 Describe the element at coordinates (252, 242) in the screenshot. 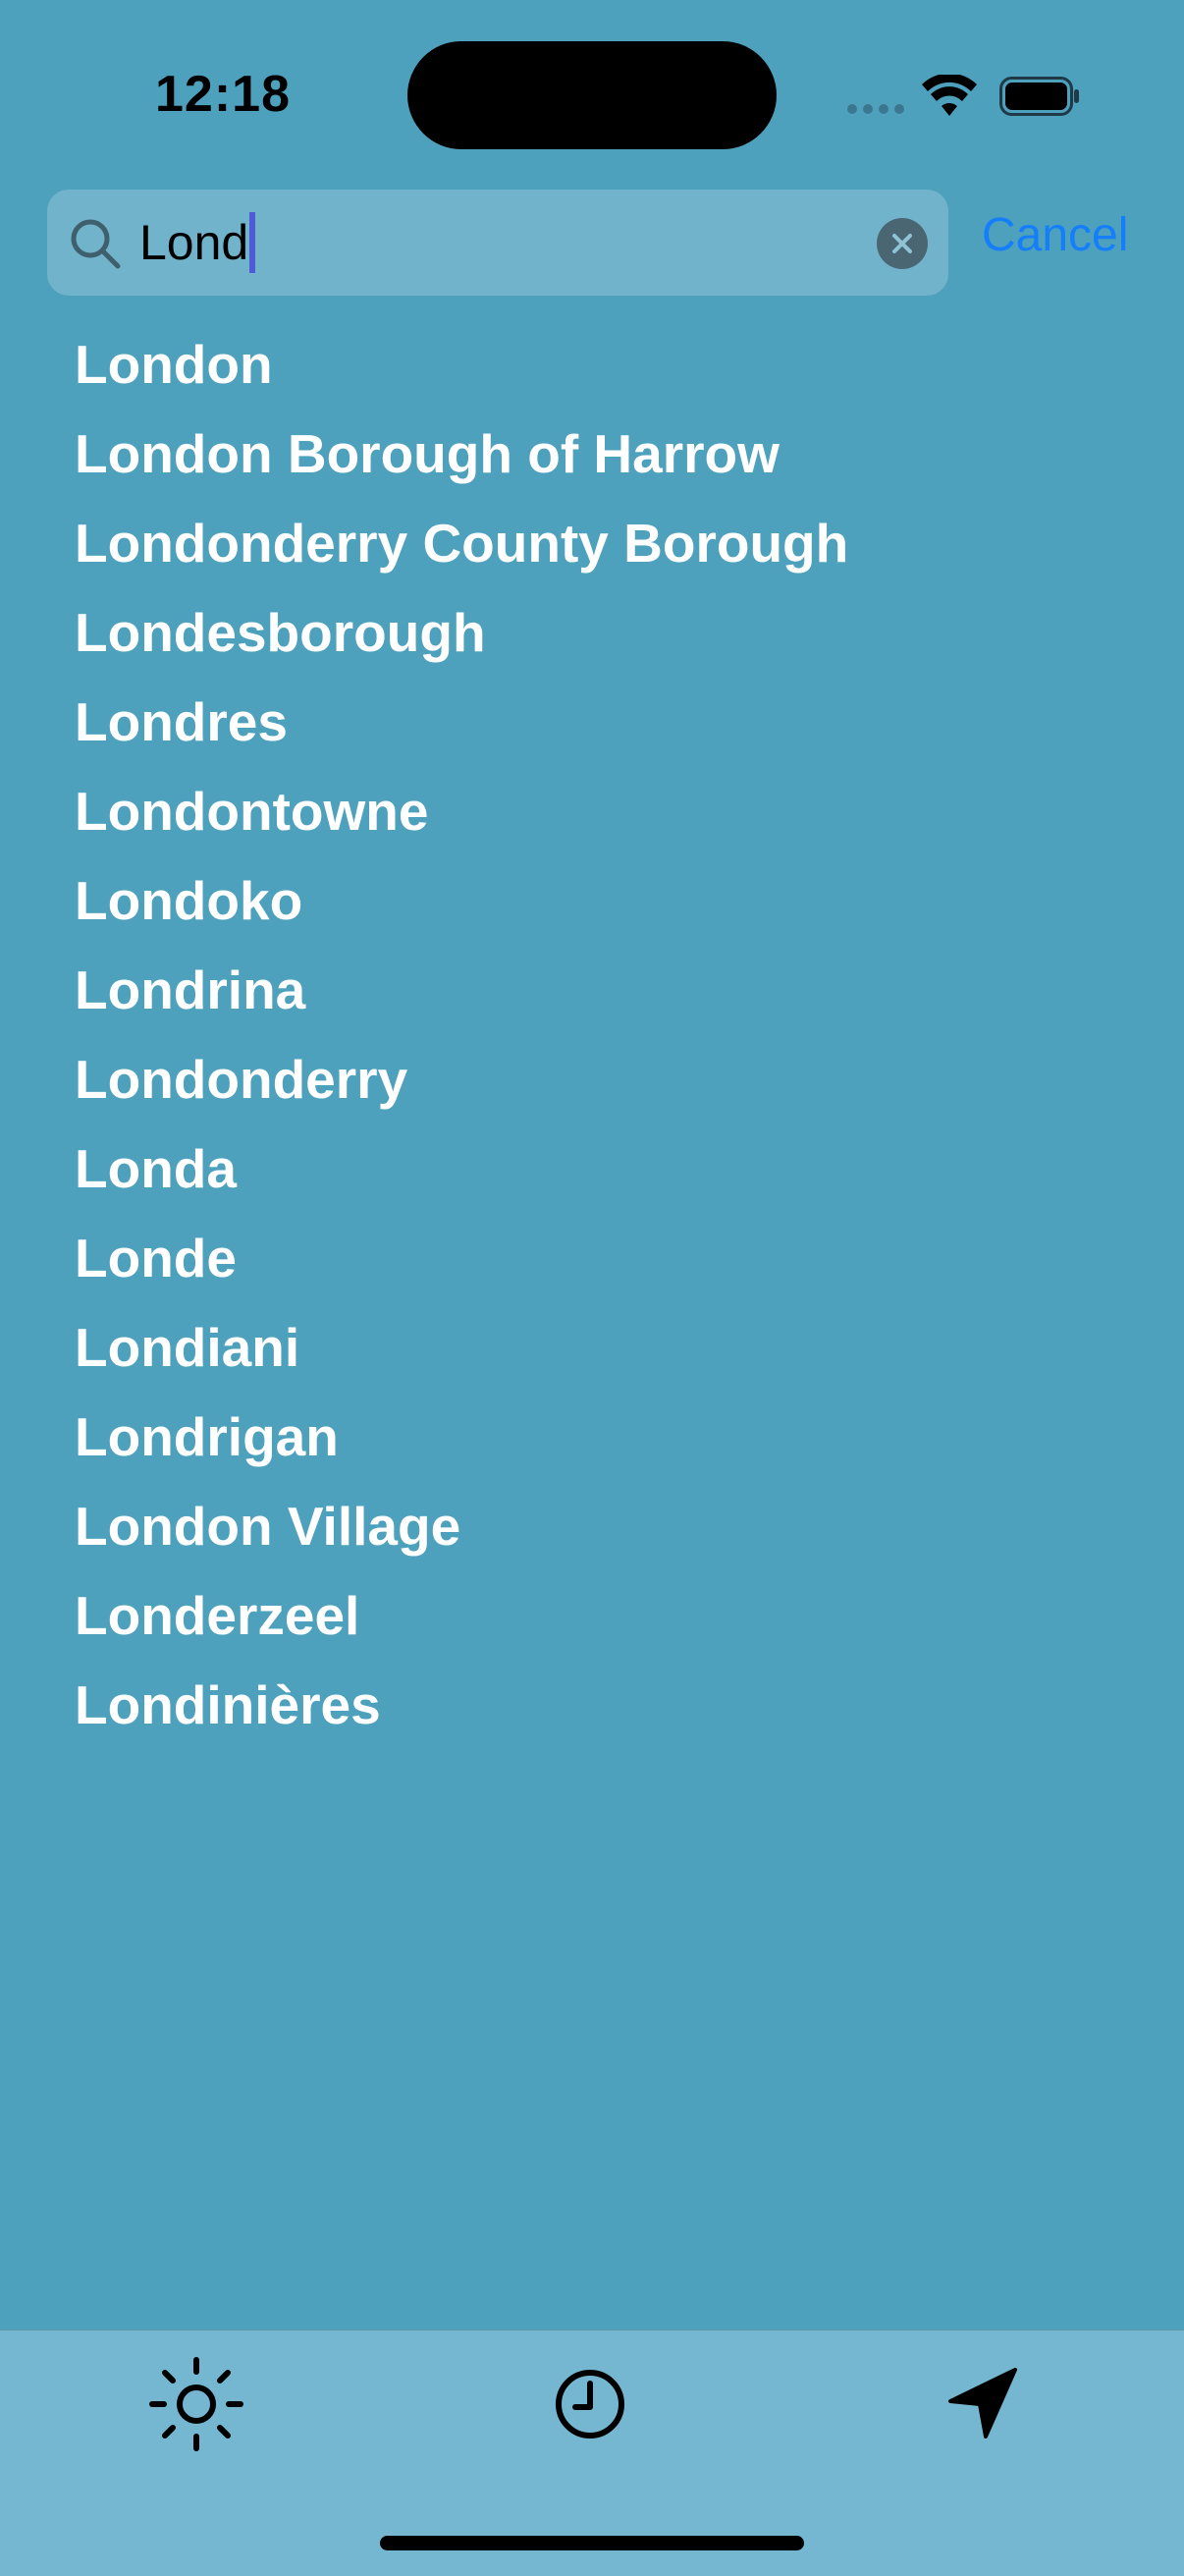

I see `text-caret` at that location.